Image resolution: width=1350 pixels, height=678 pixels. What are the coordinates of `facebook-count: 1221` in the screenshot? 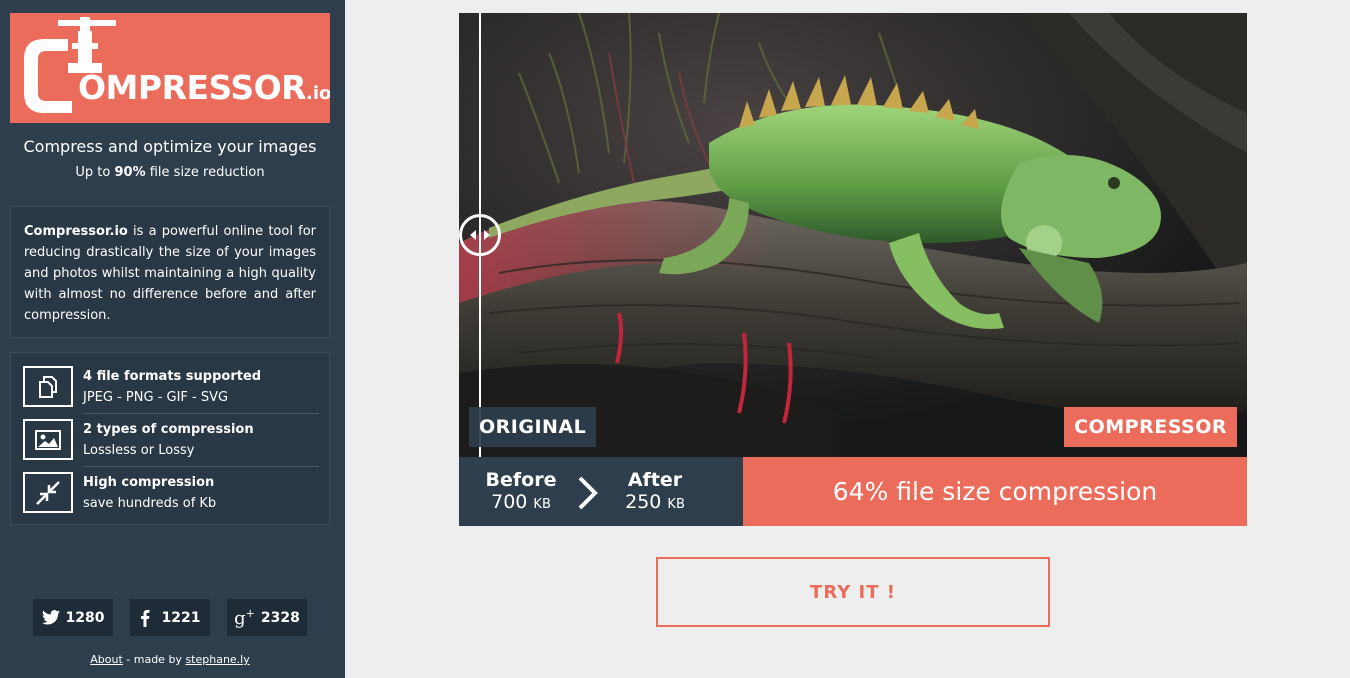 It's located at (181, 617).